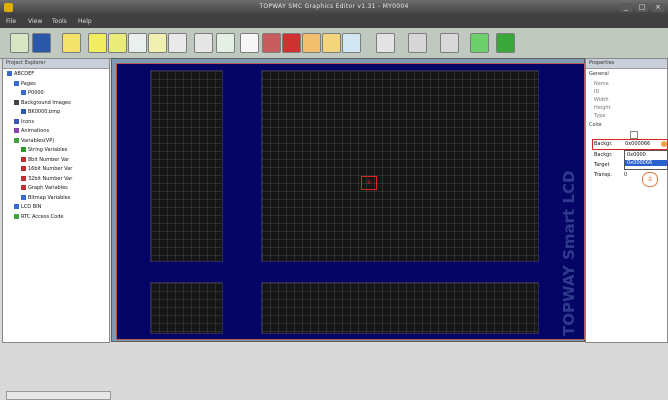  I want to click on tree-item: 32bit Number Var, so click(47, 179).